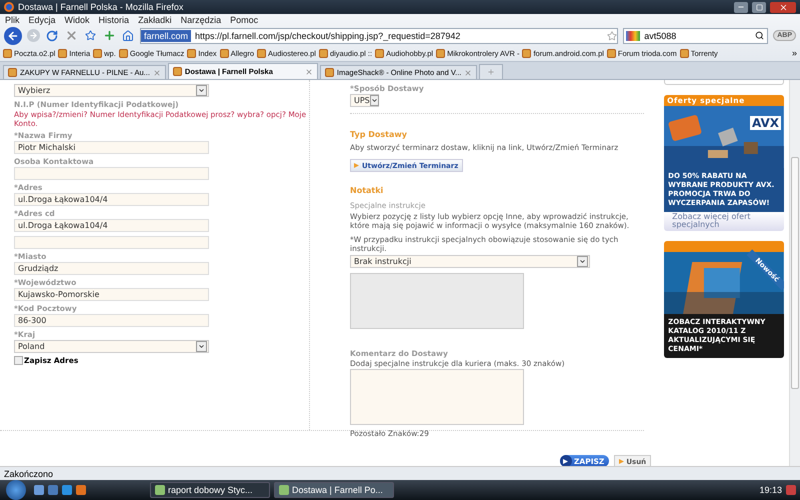 The height and width of the screenshot is (500, 800). What do you see at coordinates (111, 147) in the screenshot?
I see `text-field: Piotr Michalski` at bounding box center [111, 147].